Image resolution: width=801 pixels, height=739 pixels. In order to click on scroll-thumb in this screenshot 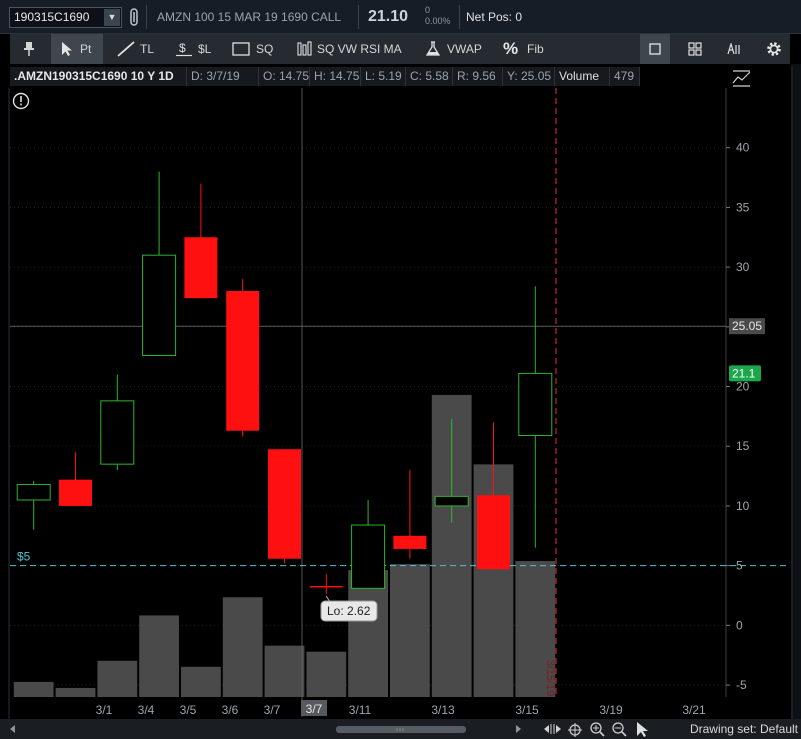, I will do `click(401, 729)`.